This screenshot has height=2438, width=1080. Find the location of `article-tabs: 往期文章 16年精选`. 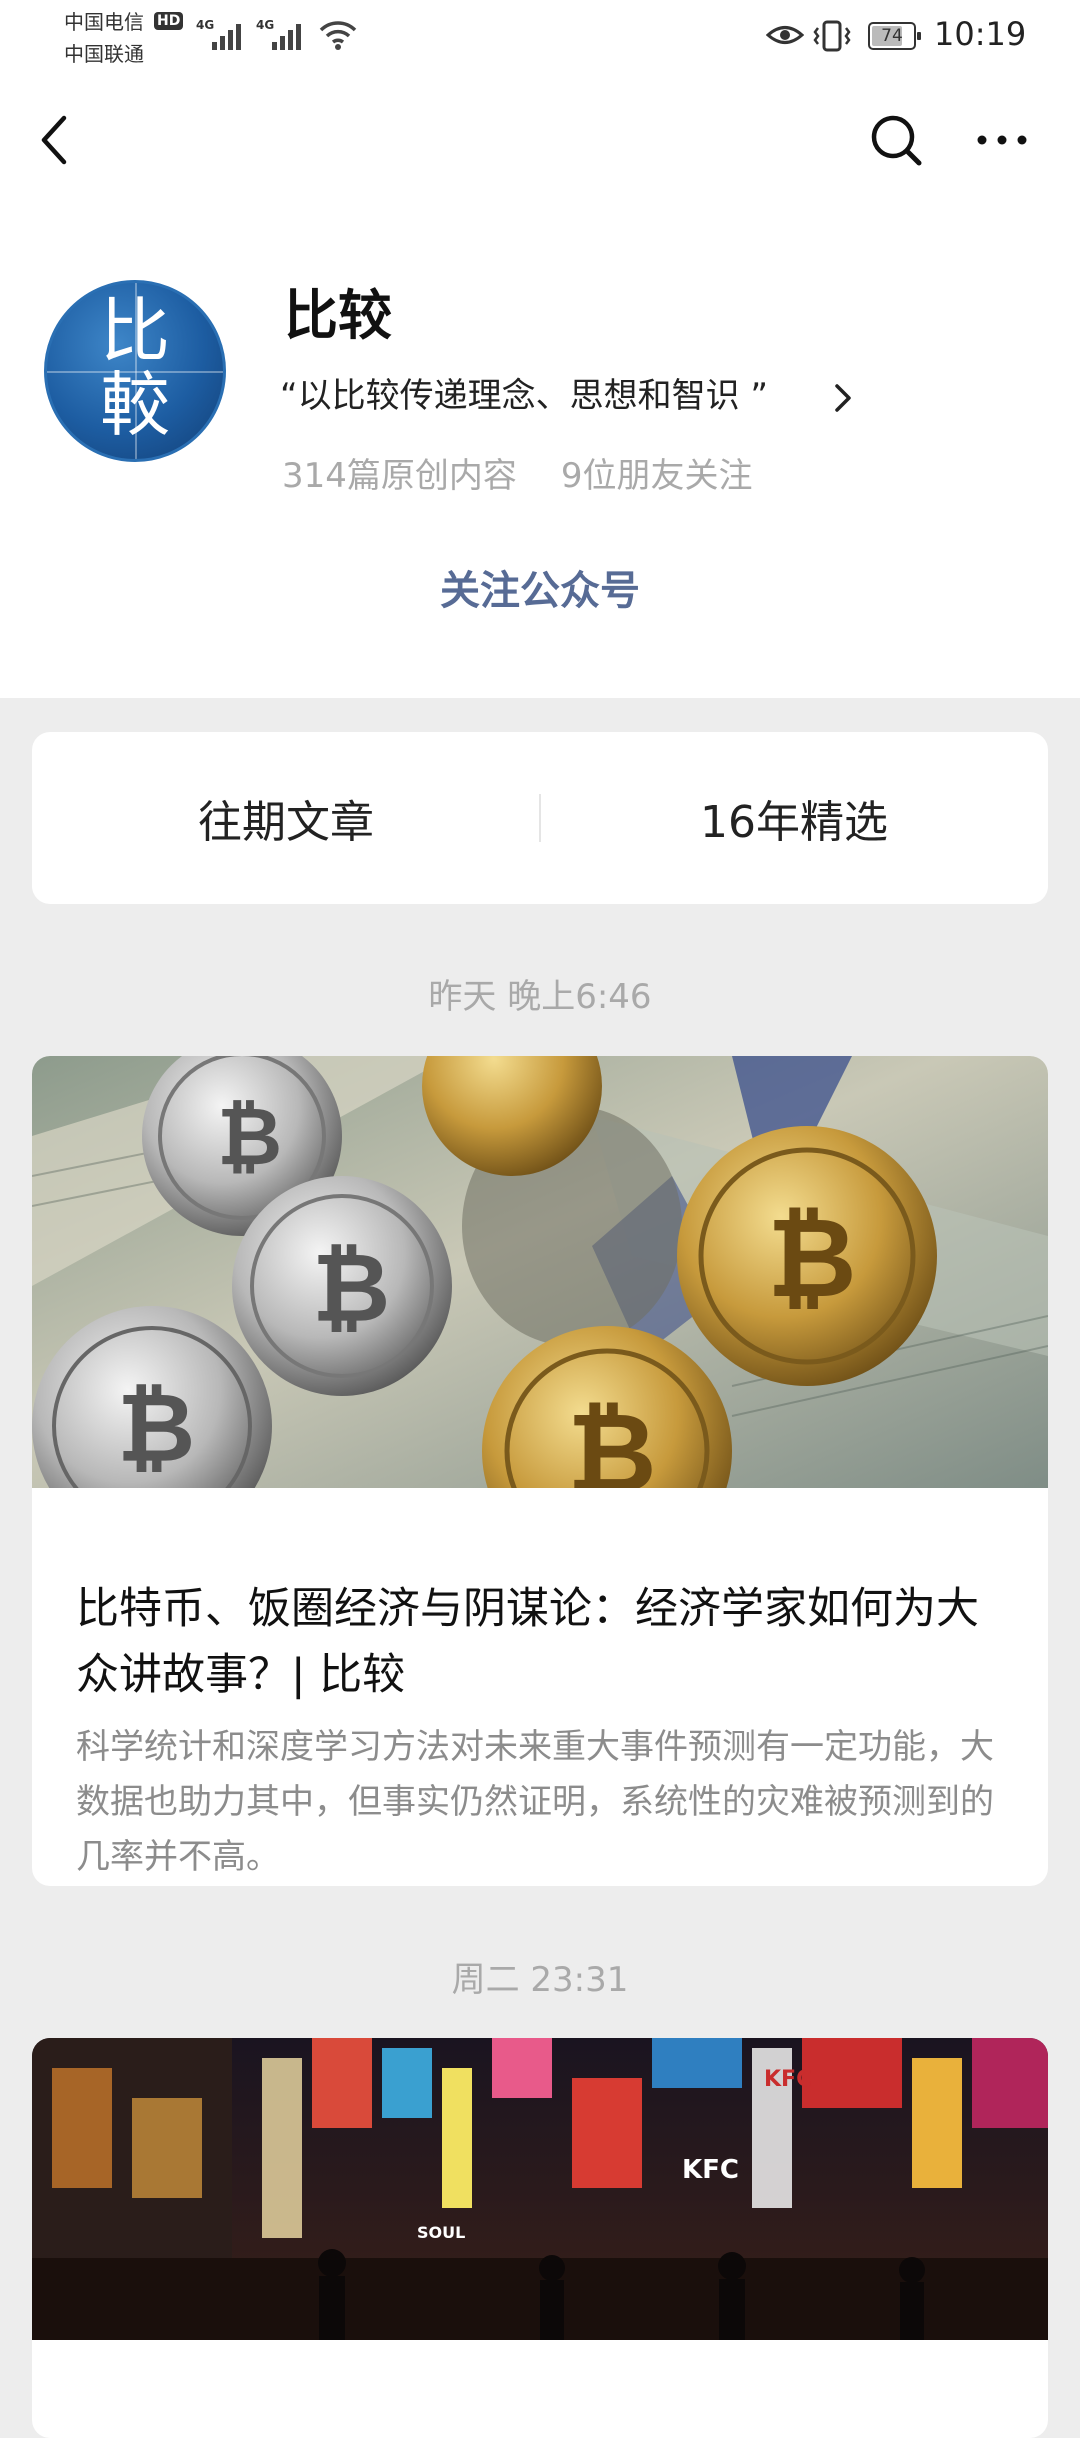

article-tabs: 往期文章 16年精选 is located at coordinates (540, 818).